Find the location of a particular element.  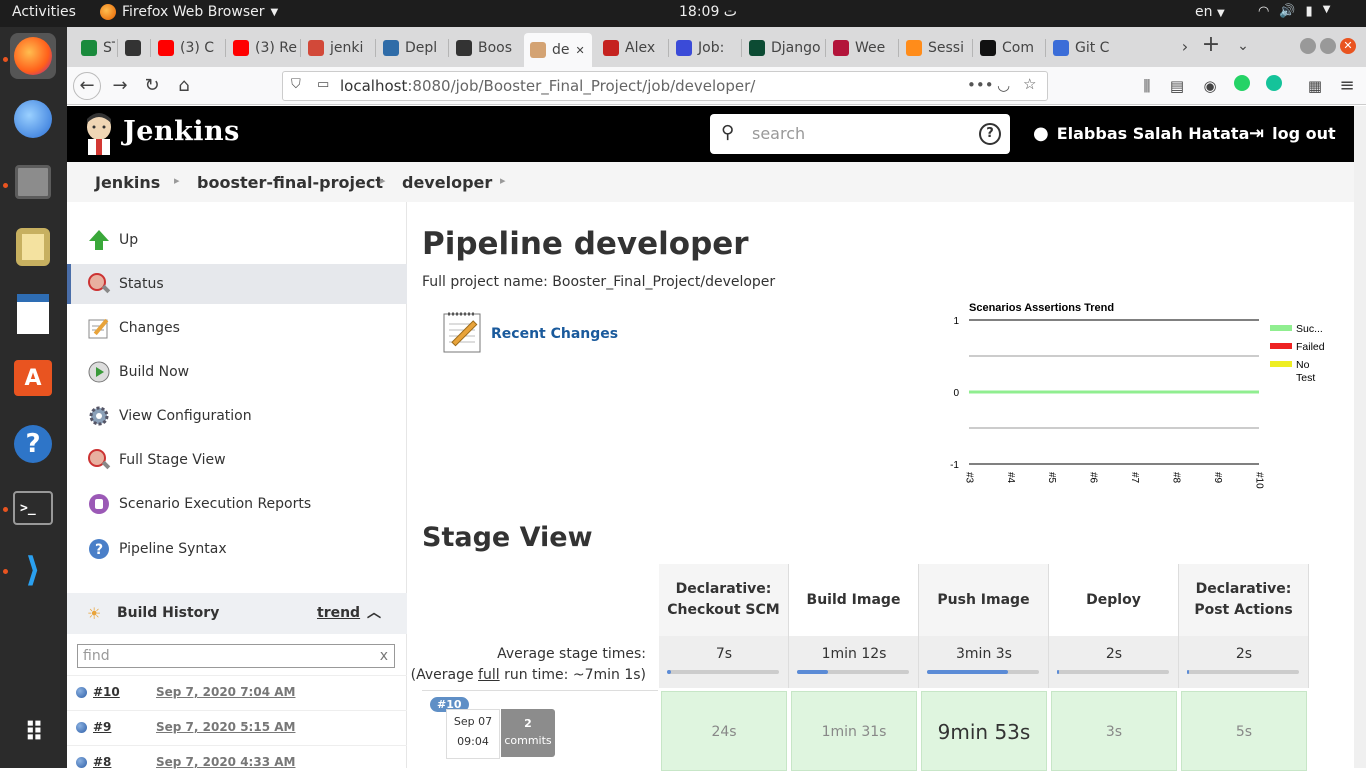

files-dock-icon is located at coordinates (33, 182).